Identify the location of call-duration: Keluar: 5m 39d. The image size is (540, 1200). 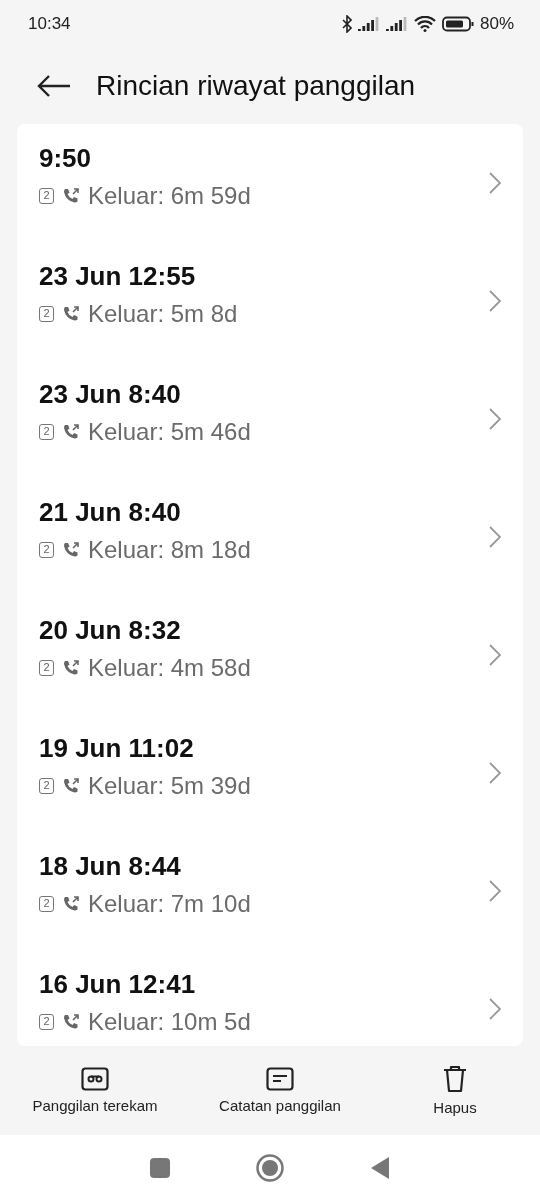
(169, 785).